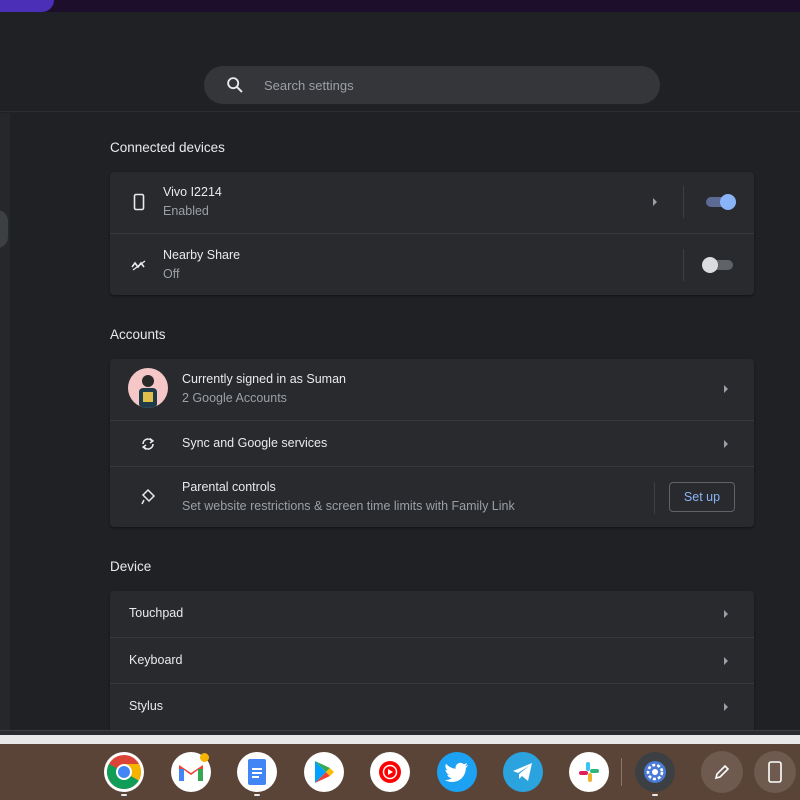 The image size is (800, 800). Describe the element at coordinates (167, 147) in the screenshot. I see `section-title-connected-devices: Connected devices` at that location.